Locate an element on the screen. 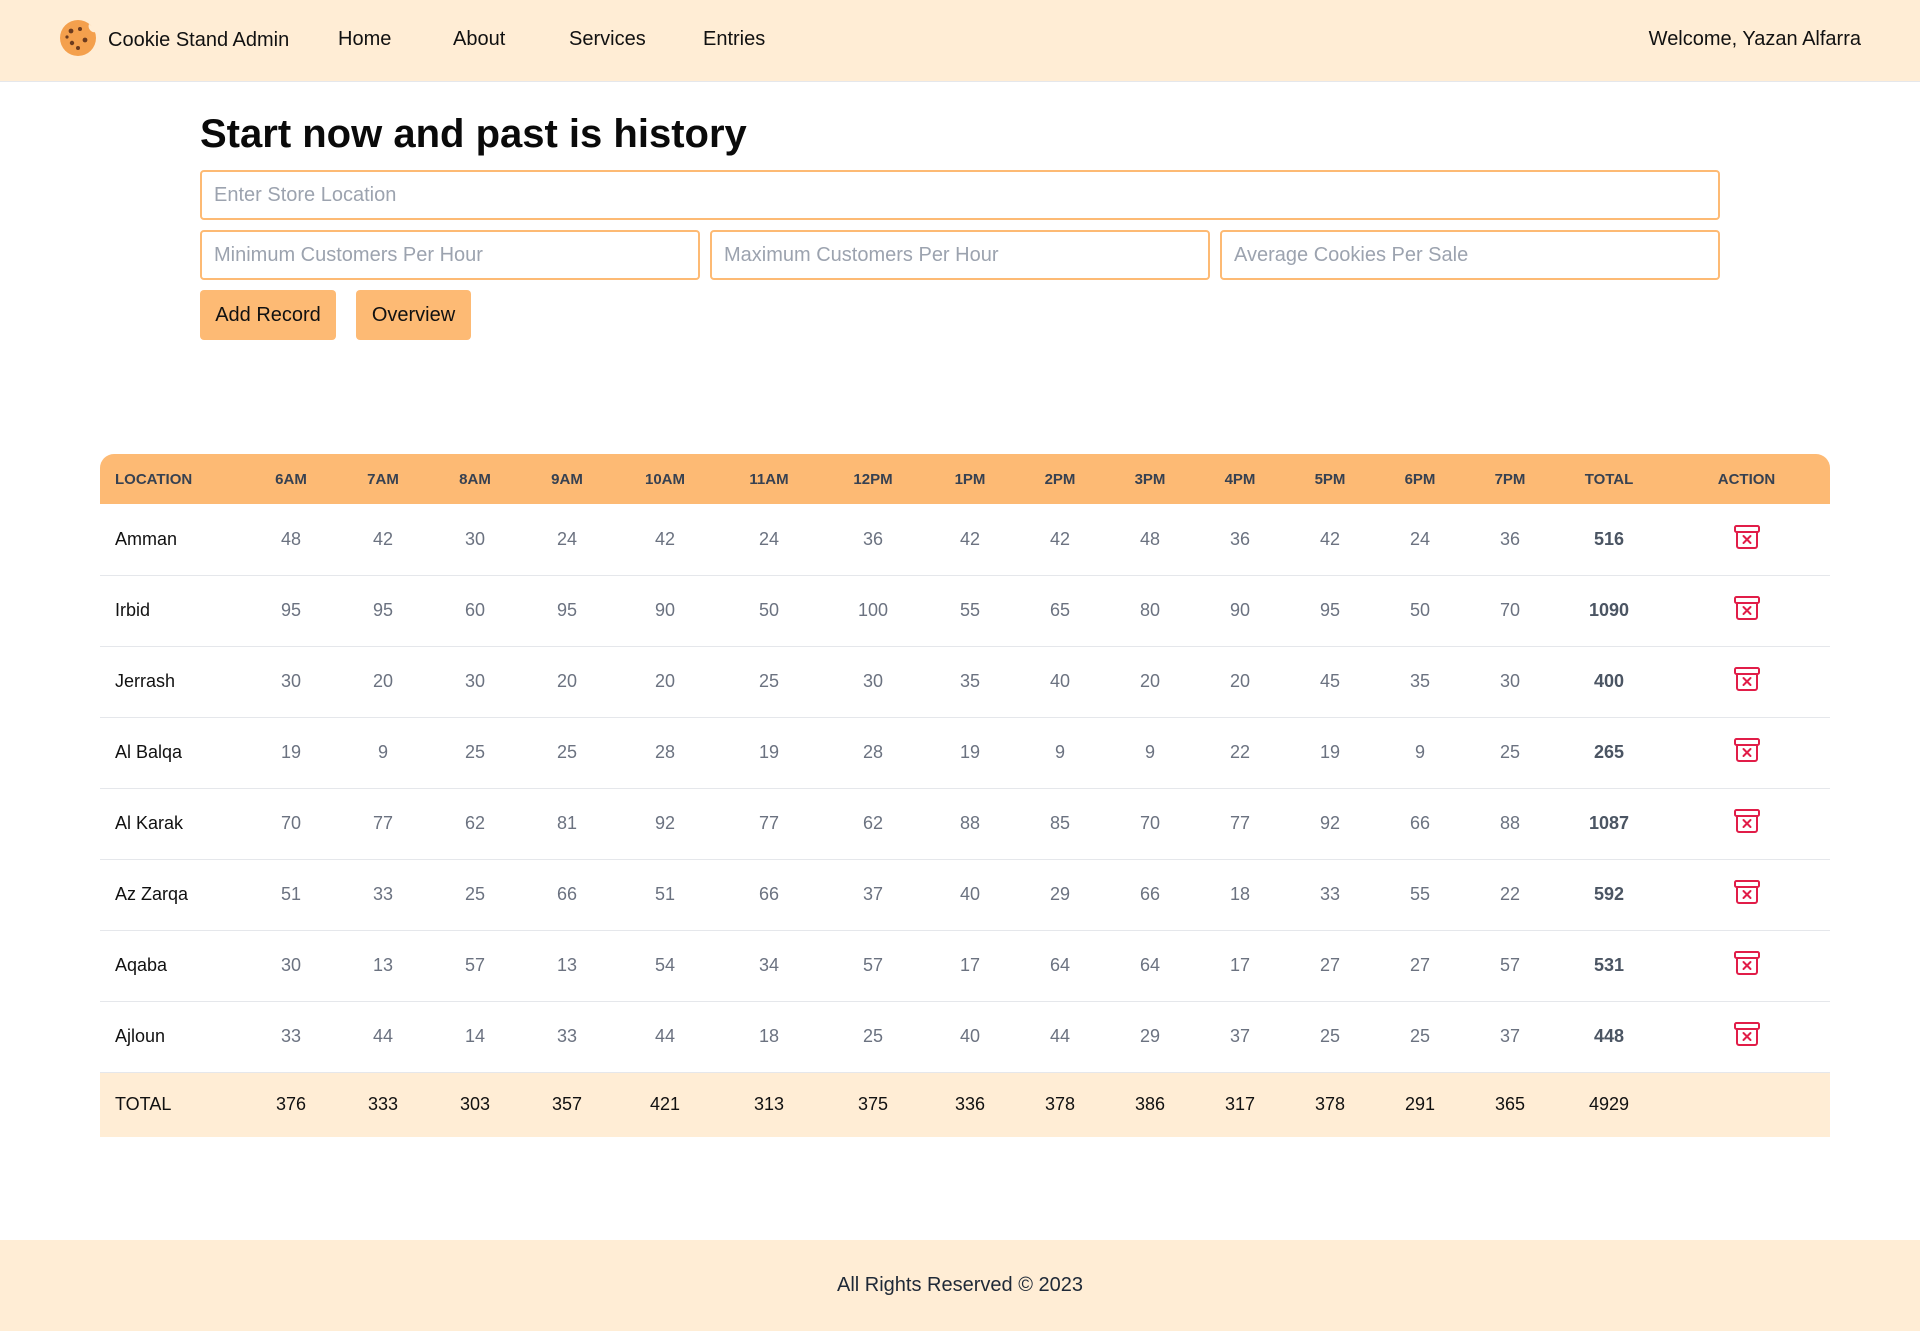  hour-cell: 18 is located at coordinates (769, 1036).